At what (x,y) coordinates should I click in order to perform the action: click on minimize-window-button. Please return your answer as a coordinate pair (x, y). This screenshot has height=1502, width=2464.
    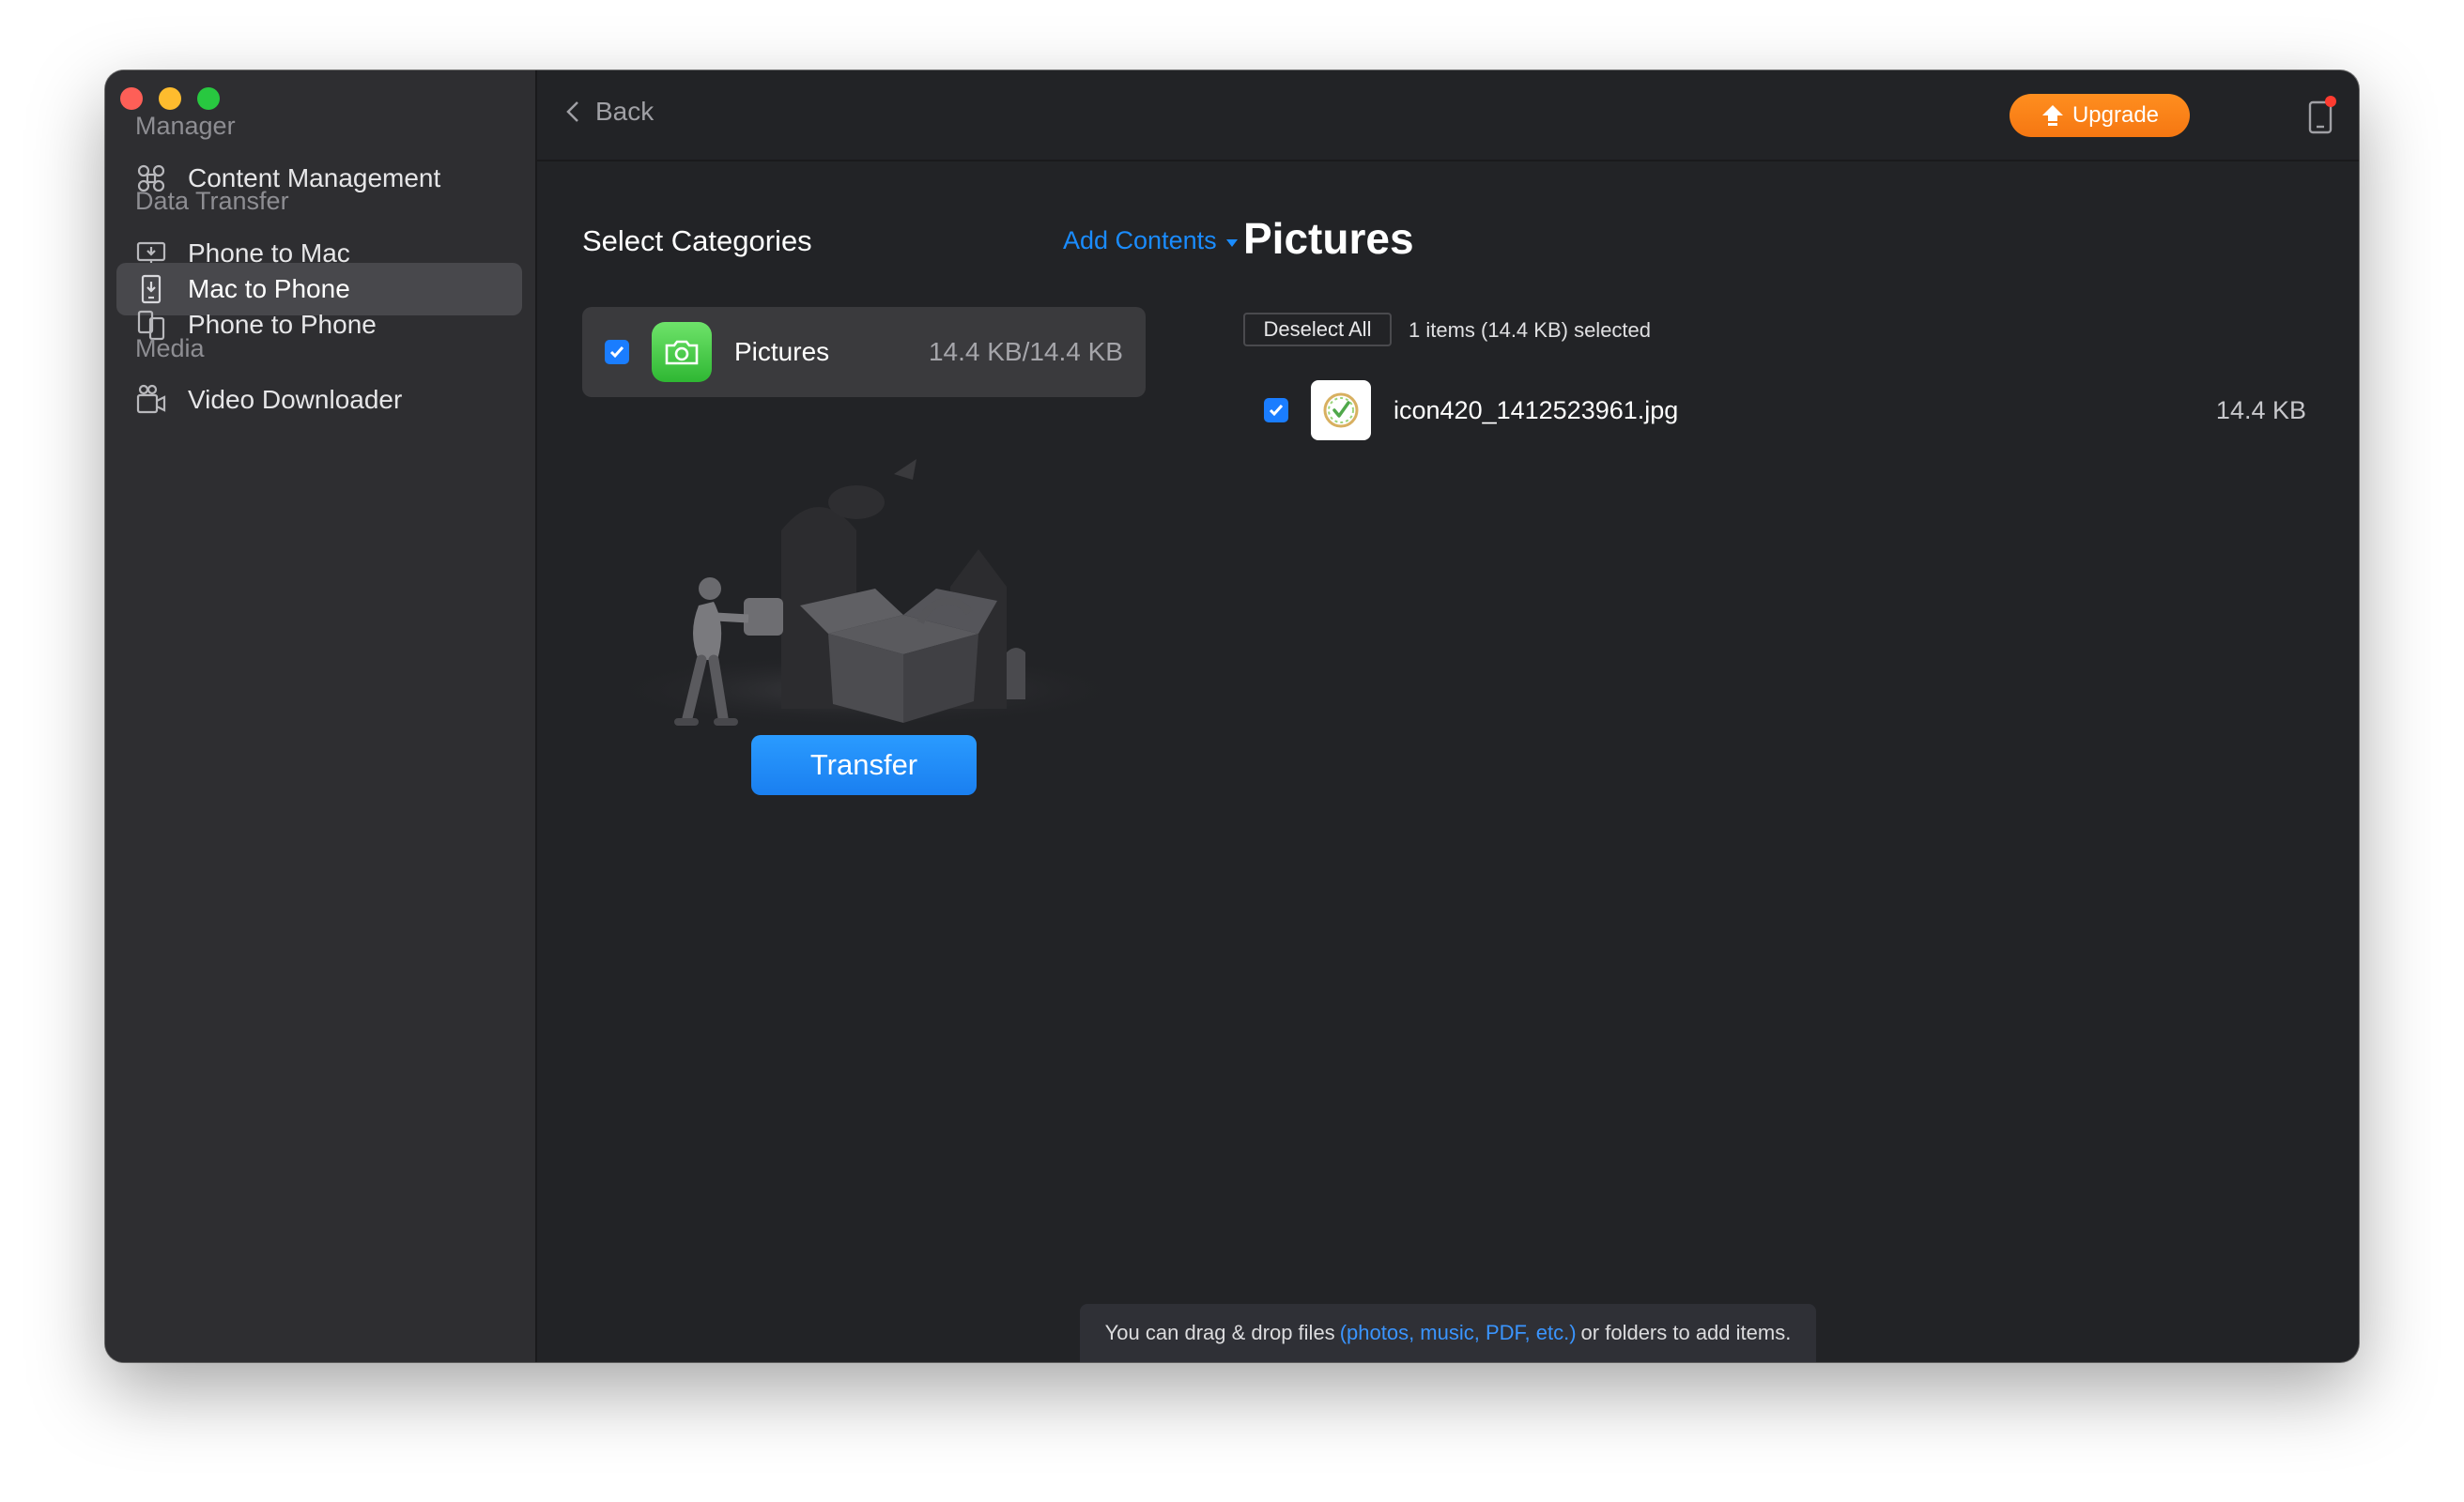
    Looking at the image, I should click on (170, 98).